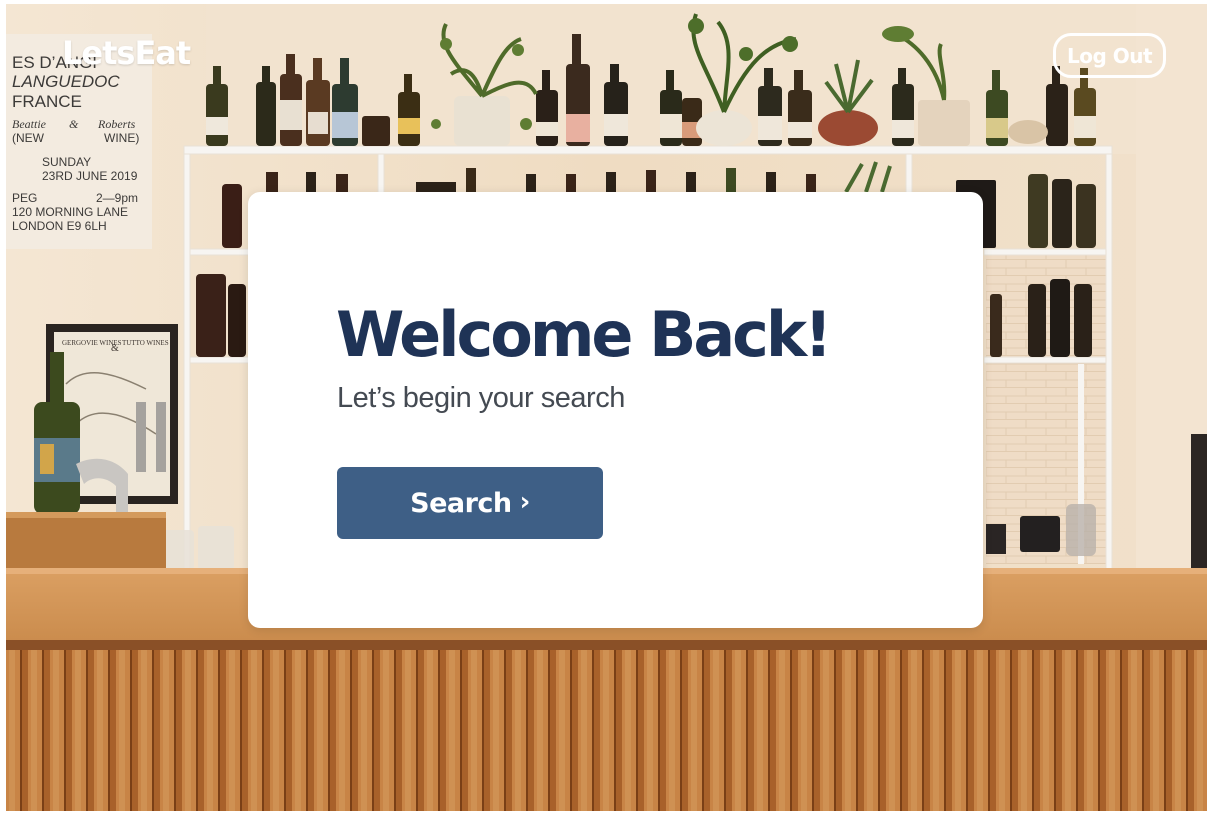  I want to click on app-logo: LetsEat, so click(126, 53).